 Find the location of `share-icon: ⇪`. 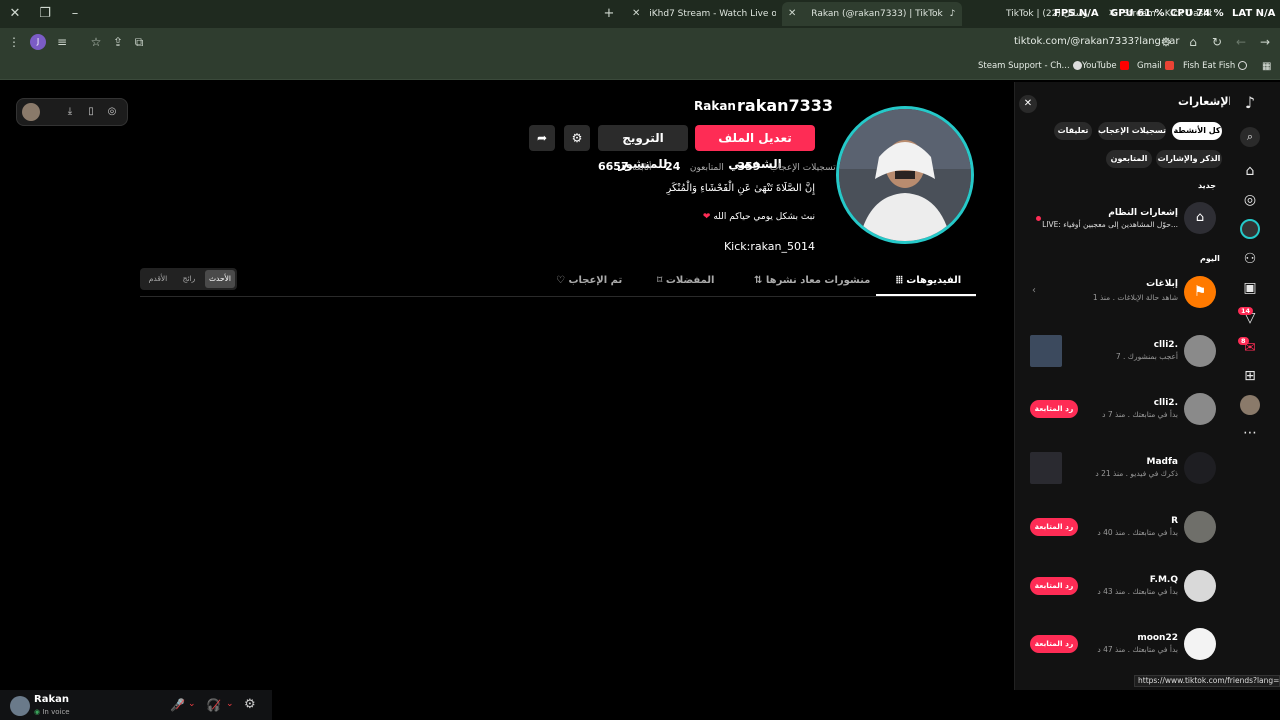

share-icon: ⇪ is located at coordinates (118, 42).